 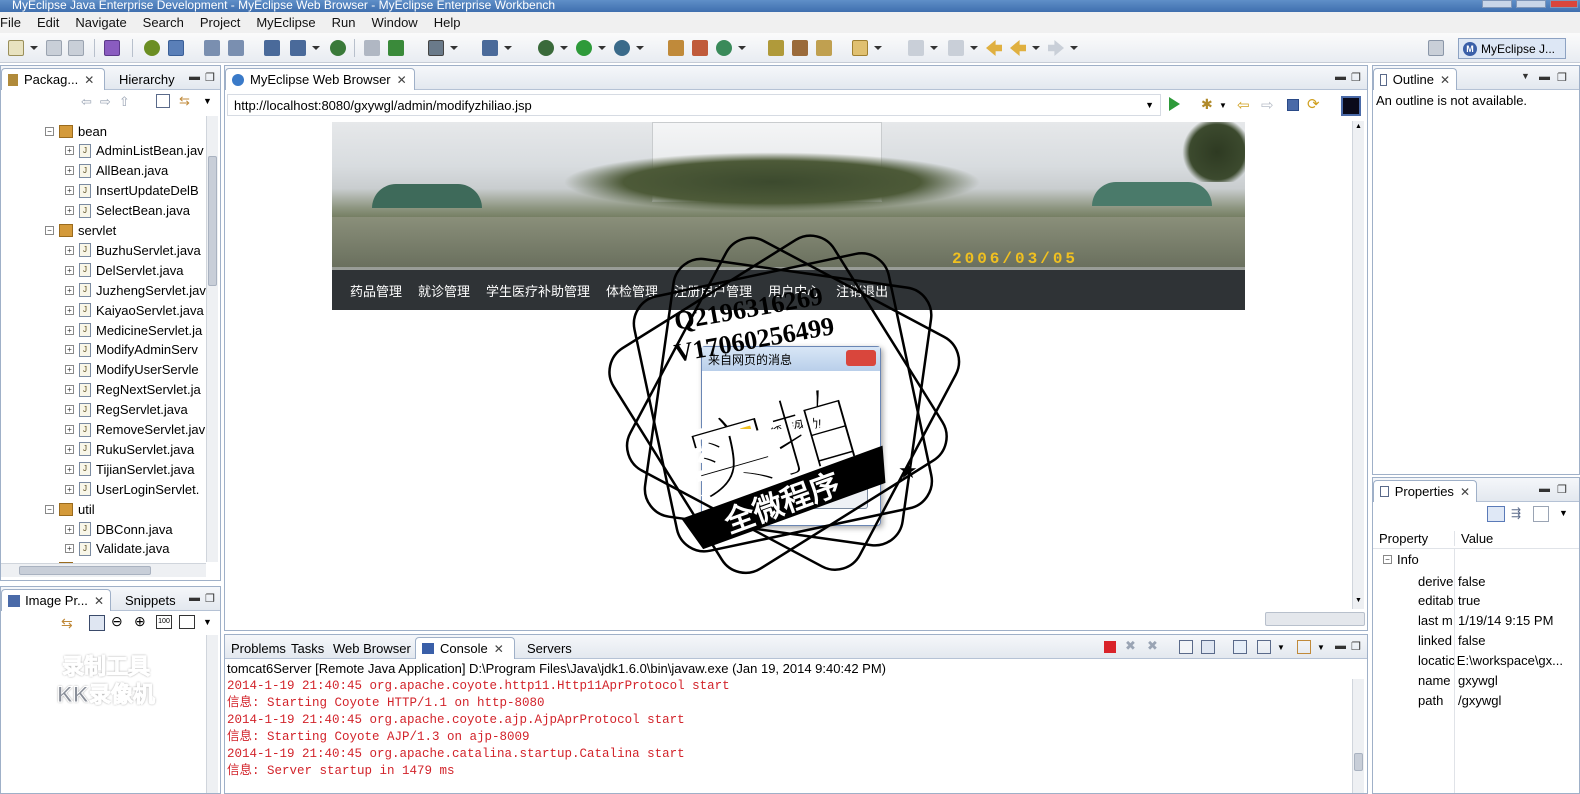 I want to click on forward-nav-icon: ⇨, so click(x=109, y=101).